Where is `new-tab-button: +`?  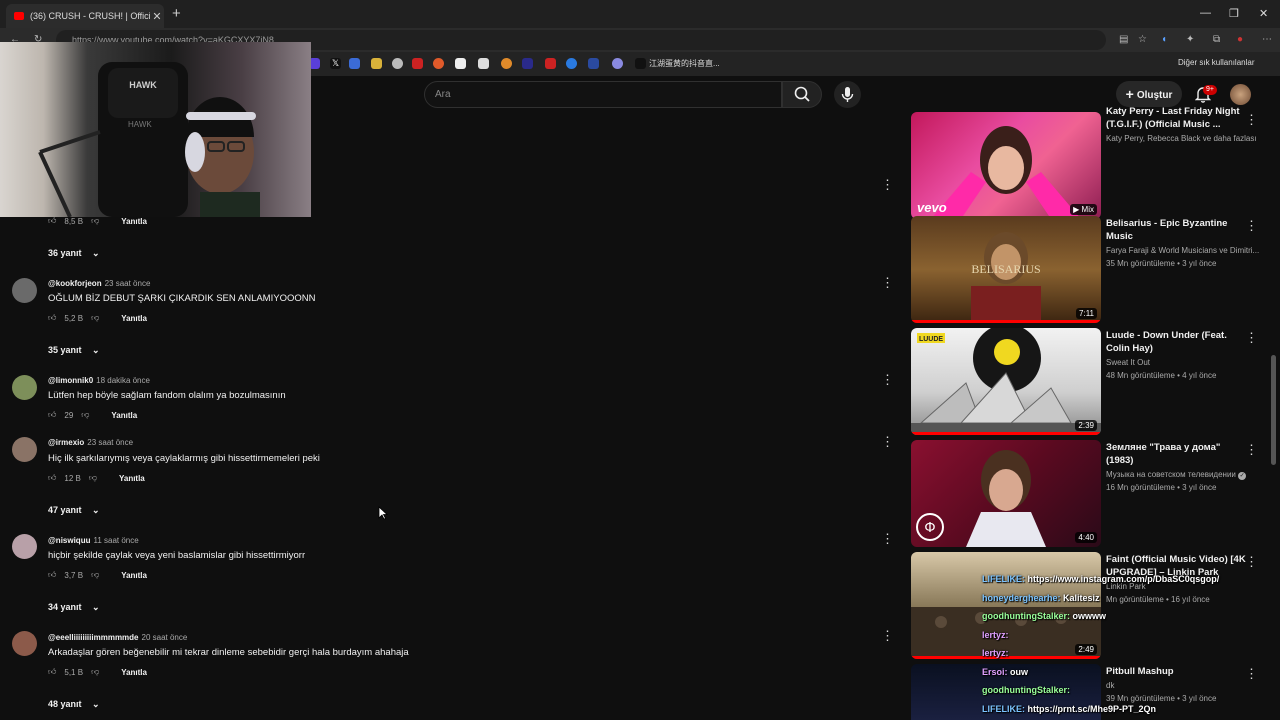
new-tab-button: + is located at coordinates (176, 13).